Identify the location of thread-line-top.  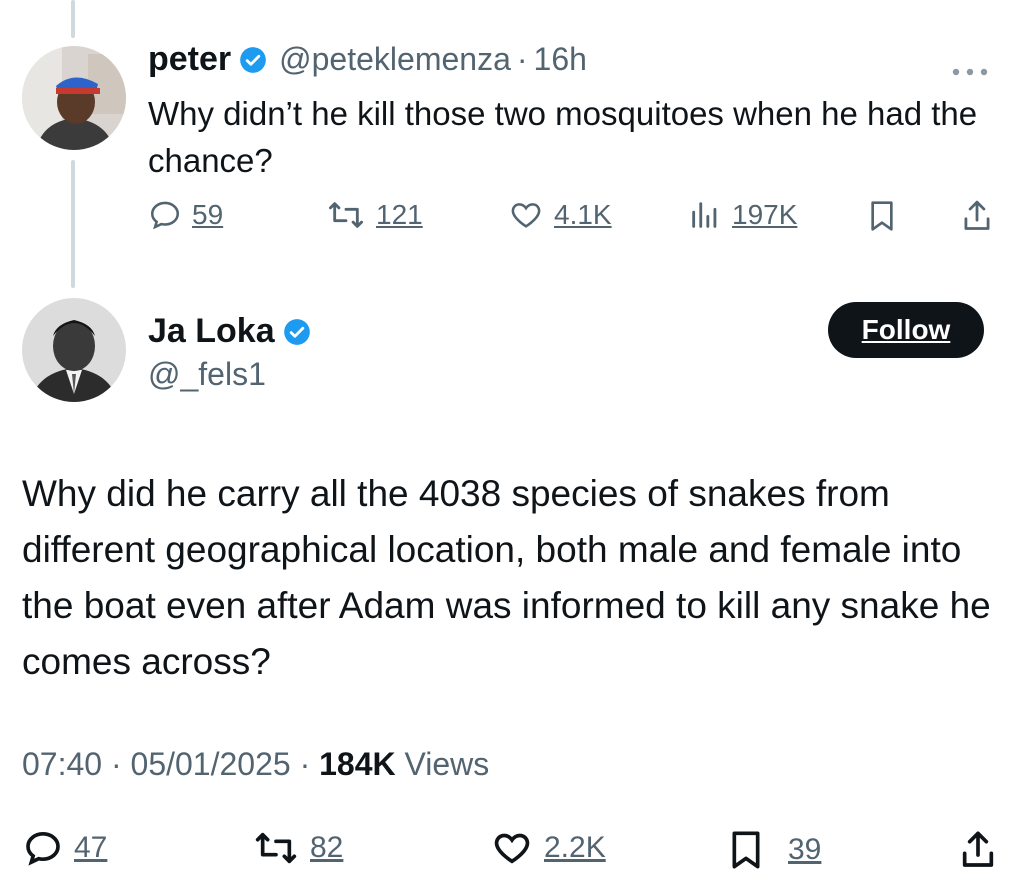
(73, 19).